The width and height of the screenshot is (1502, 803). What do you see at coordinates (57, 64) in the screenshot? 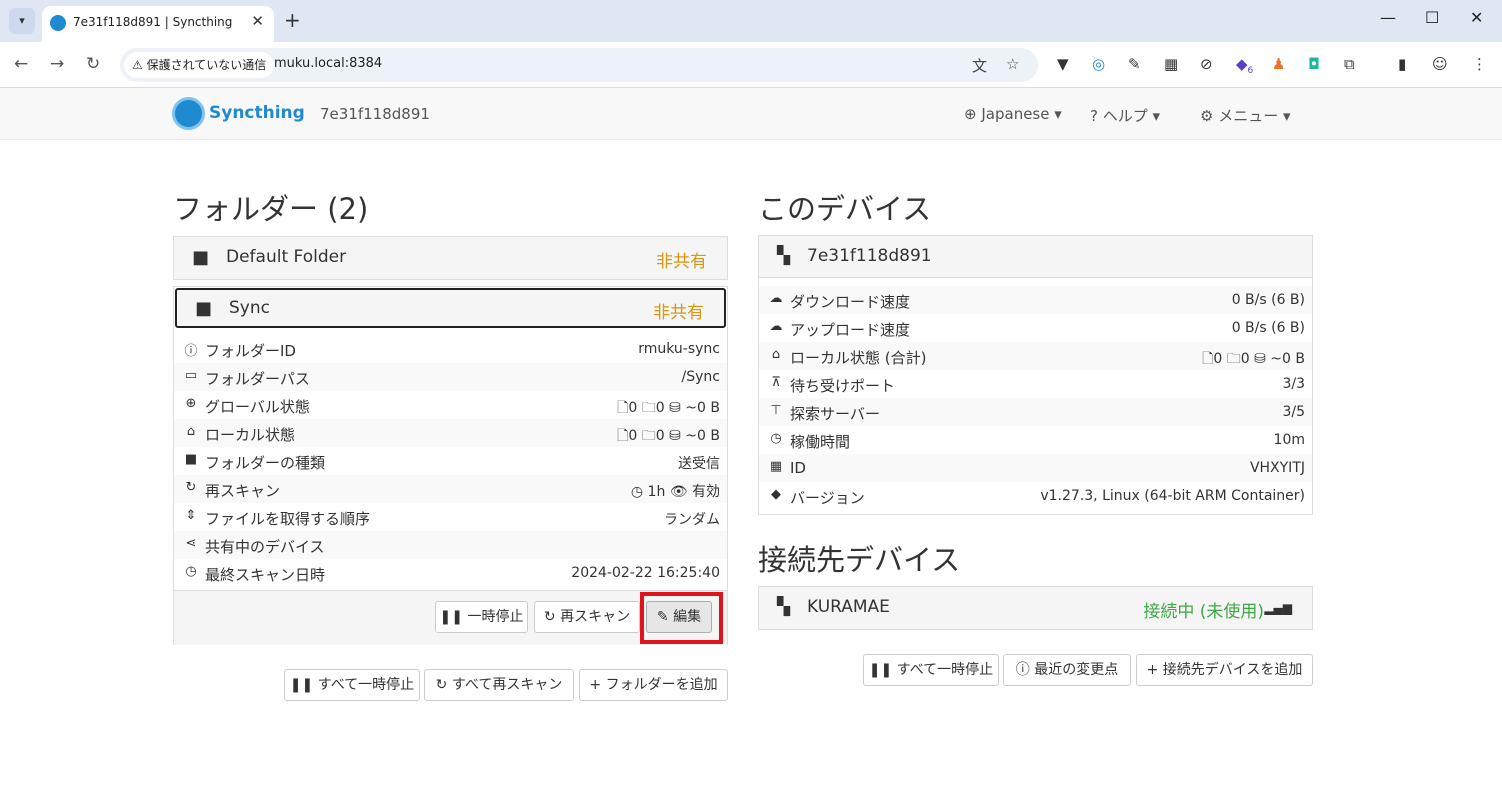
I see `forward-icon: →` at bounding box center [57, 64].